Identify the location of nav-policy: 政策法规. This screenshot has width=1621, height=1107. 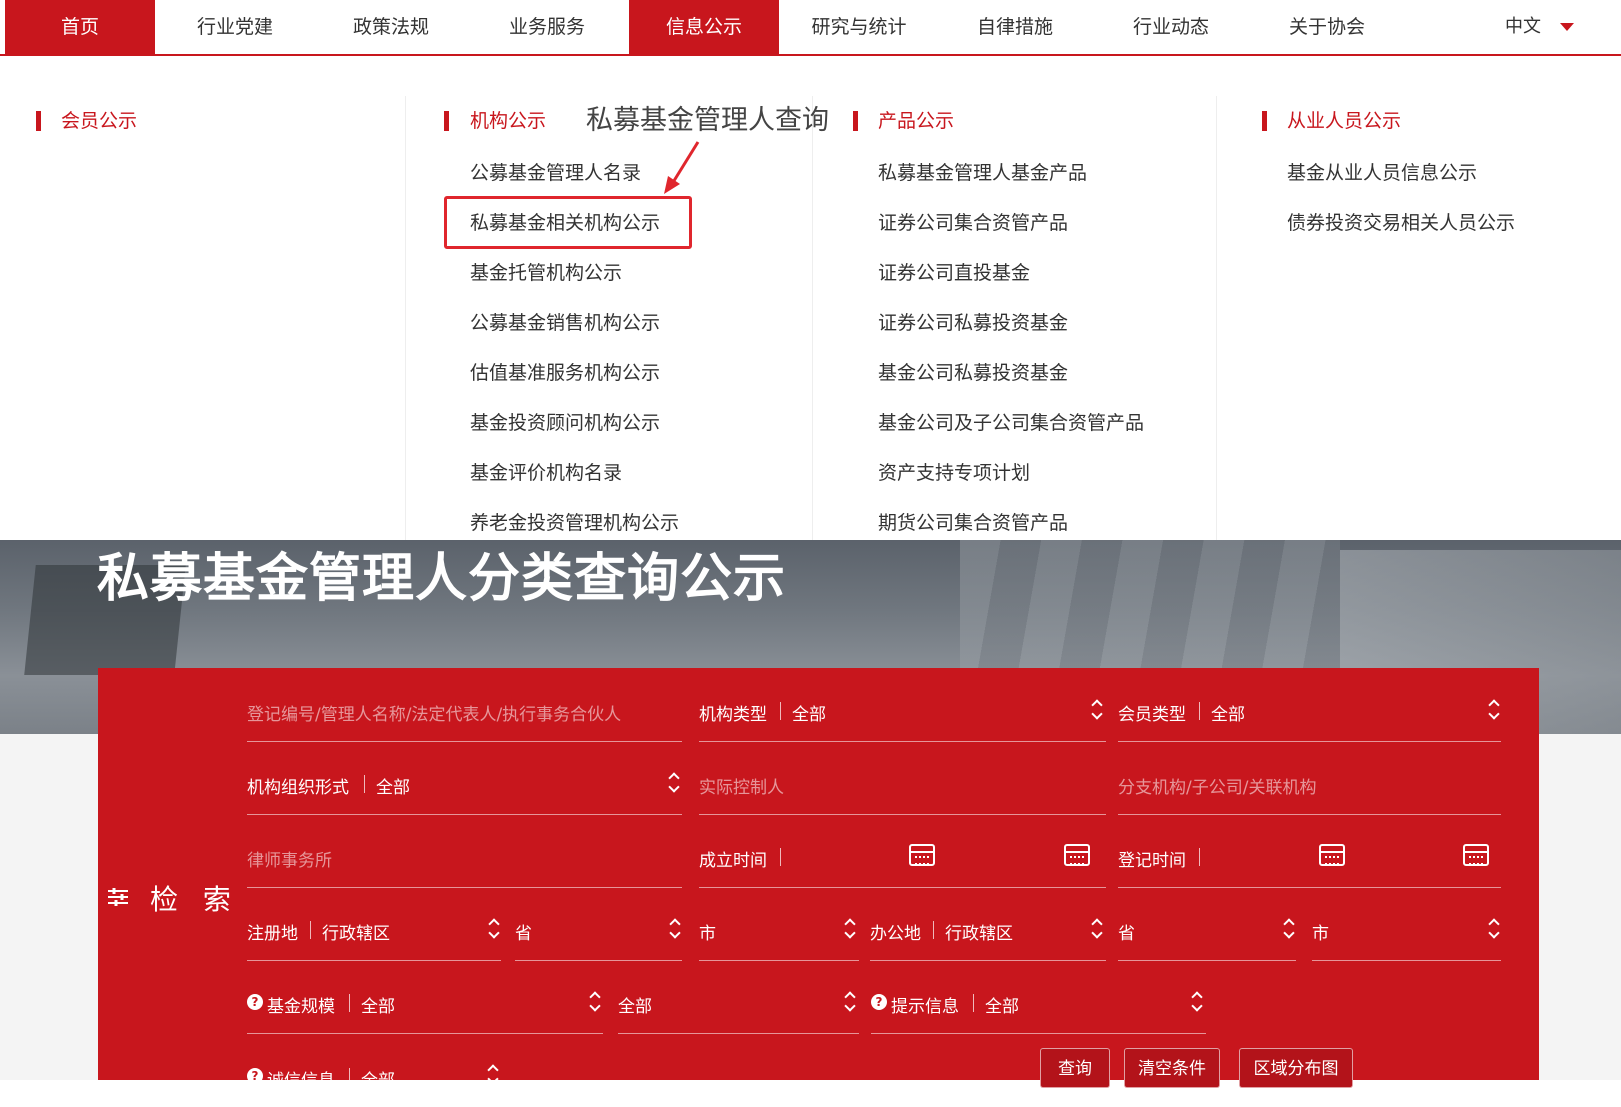
(391, 27).